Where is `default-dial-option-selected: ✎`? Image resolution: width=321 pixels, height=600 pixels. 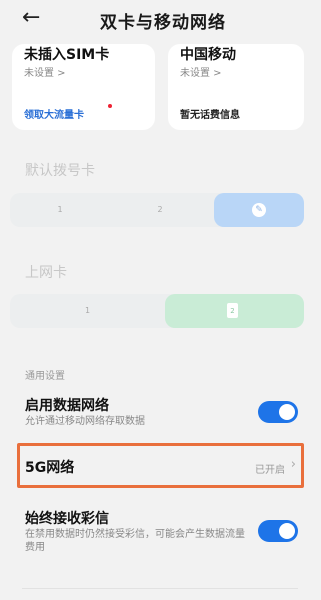
default-dial-option-selected: ✎ is located at coordinates (259, 210).